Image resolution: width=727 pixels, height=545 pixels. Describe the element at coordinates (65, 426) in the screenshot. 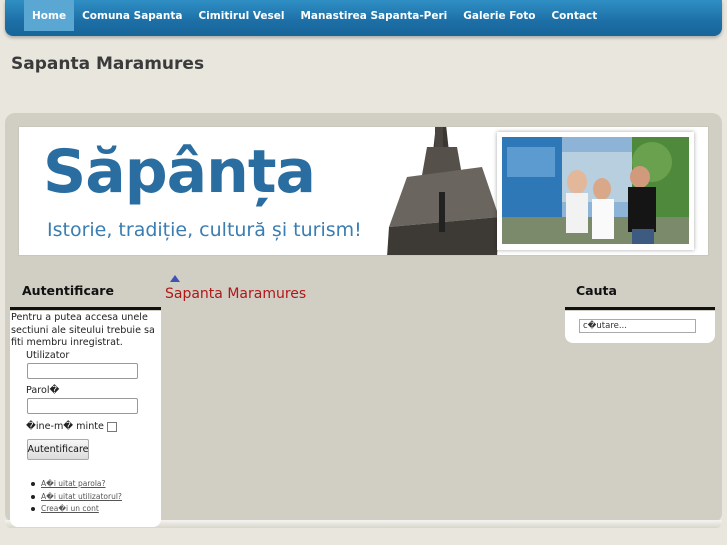

I see `remember-me-label: �ine-m� minte` at that location.